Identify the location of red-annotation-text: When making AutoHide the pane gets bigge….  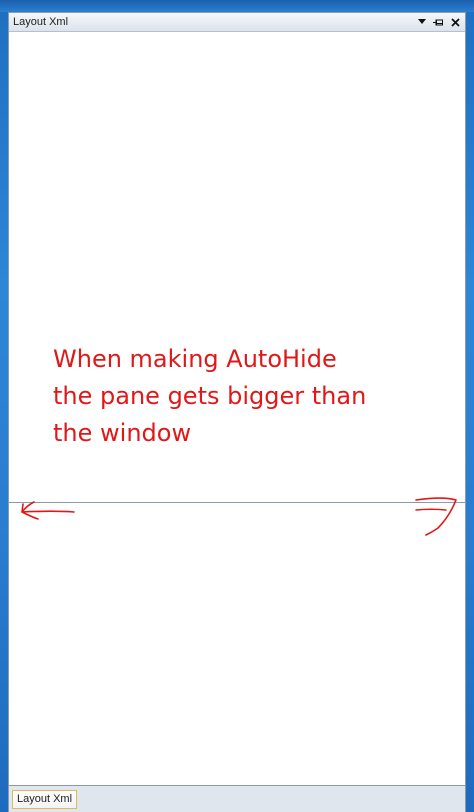
(210, 396).